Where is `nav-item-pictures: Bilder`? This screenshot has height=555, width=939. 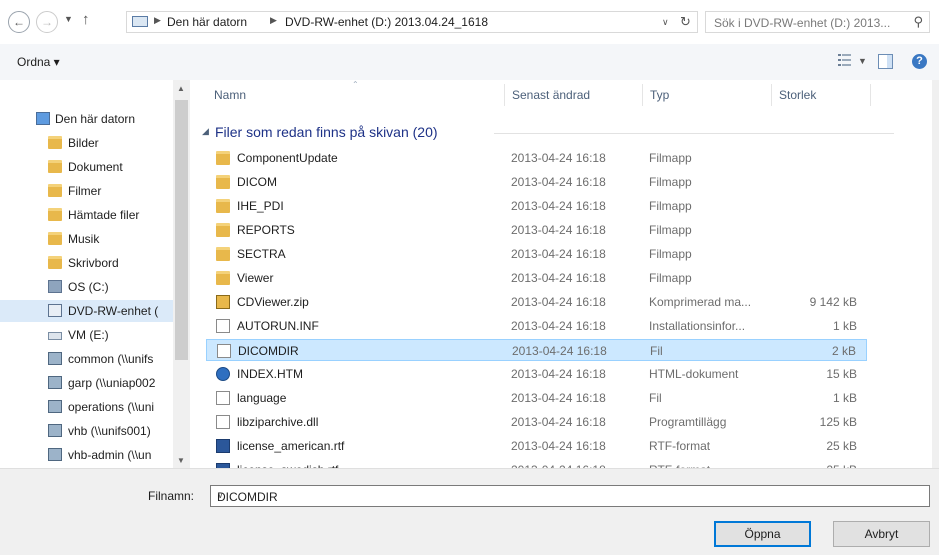 nav-item-pictures: Bilder is located at coordinates (86, 143).